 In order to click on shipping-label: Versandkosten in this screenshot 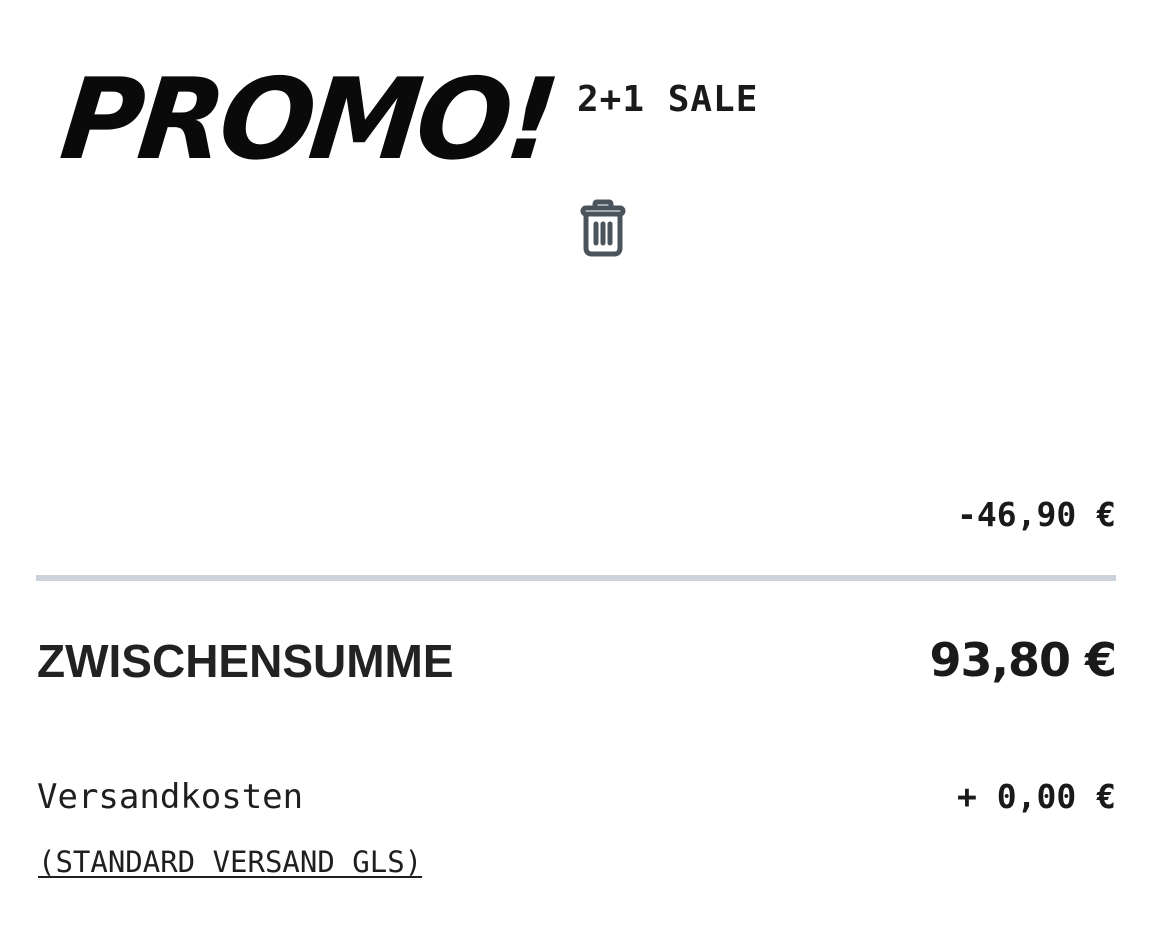, I will do `click(170, 797)`.